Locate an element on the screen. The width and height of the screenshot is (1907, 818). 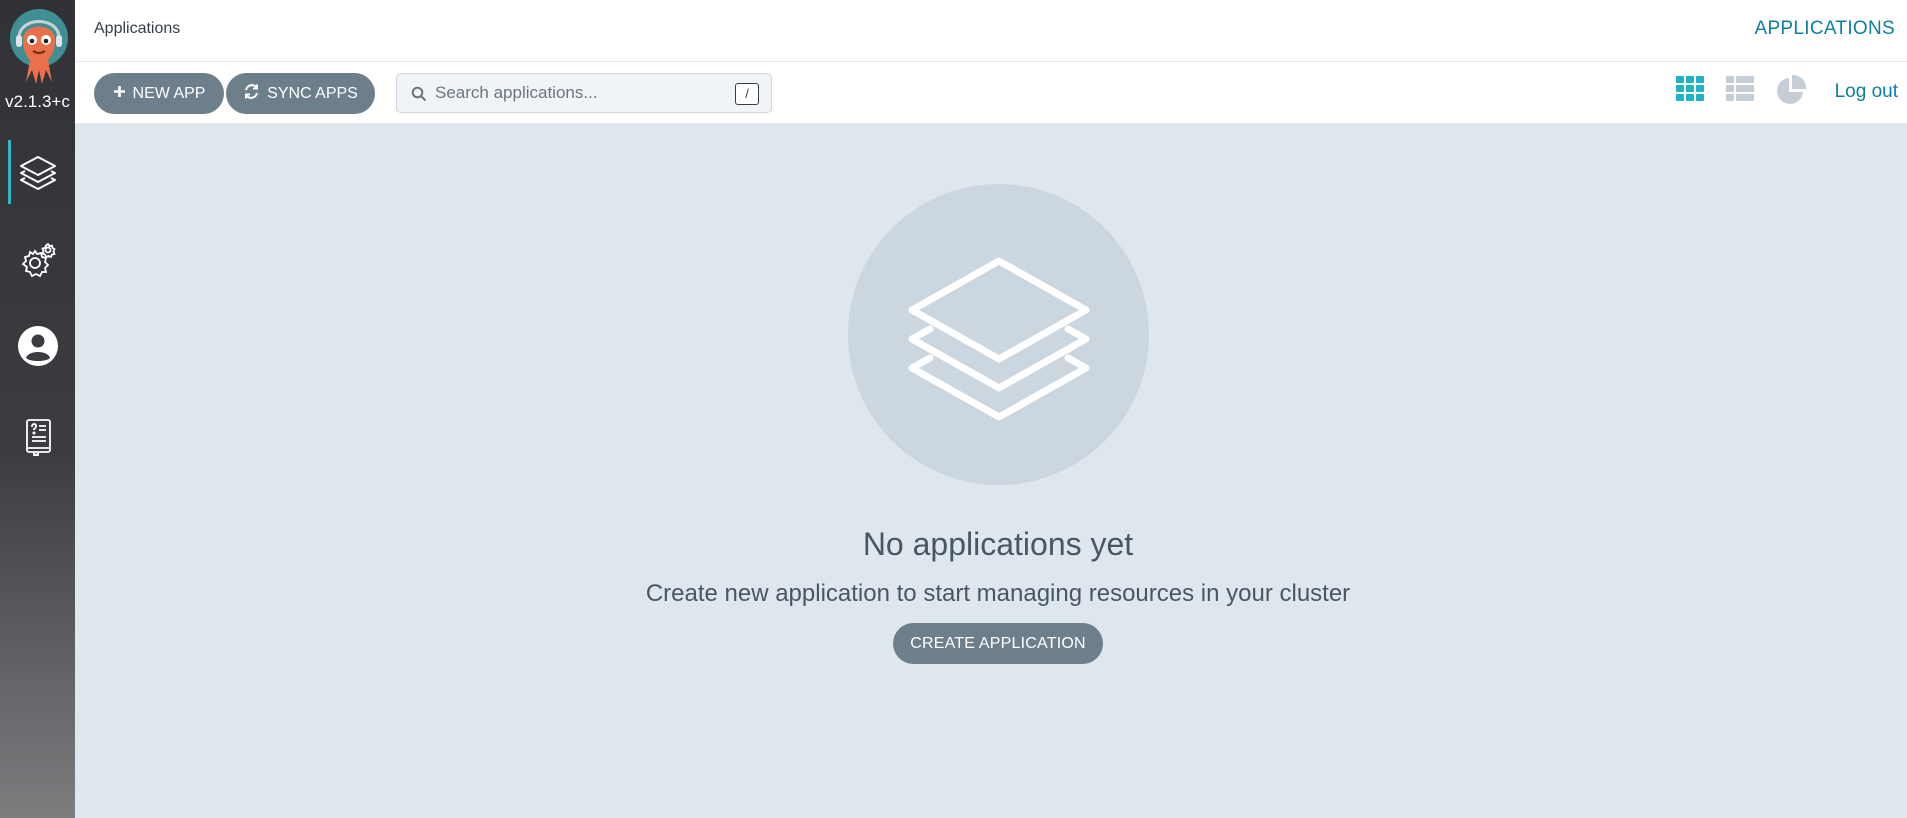
plus-icon is located at coordinates (119, 94).